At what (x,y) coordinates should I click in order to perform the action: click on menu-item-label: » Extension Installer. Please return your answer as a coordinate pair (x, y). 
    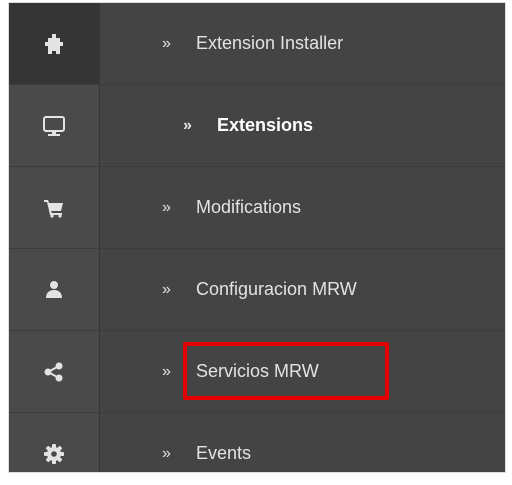
    Looking at the image, I should click on (253, 43).